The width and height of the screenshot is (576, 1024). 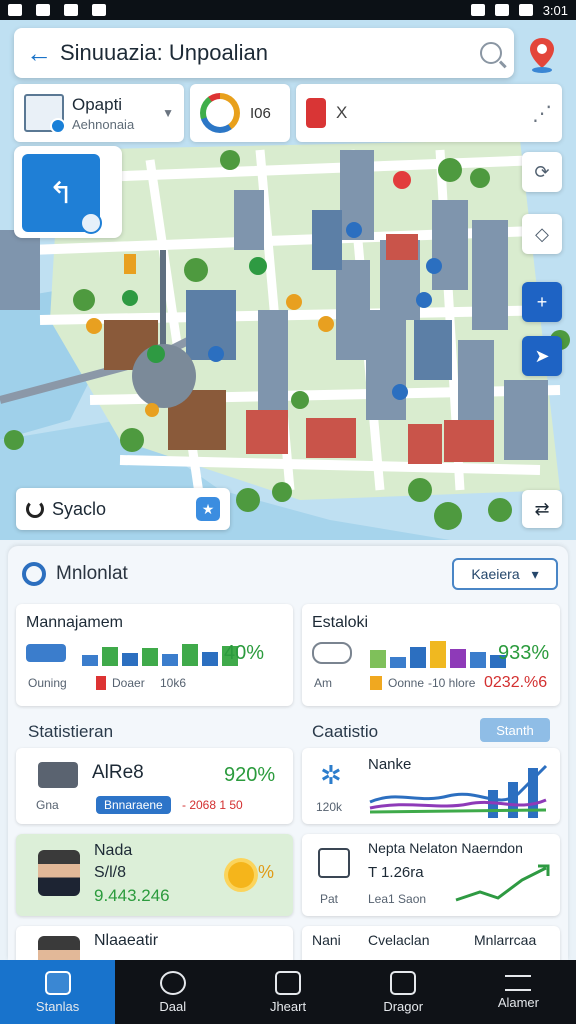 What do you see at coordinates (75, 574) in the screenshot?
I see `panel-header: Mnlonlat` at bounding box center [75, 574].